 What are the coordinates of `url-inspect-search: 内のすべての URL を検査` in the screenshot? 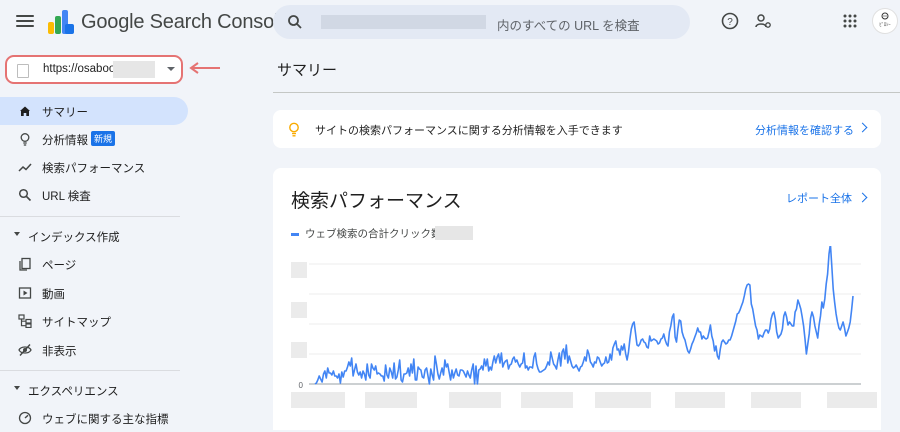 It's located at (481, 22).